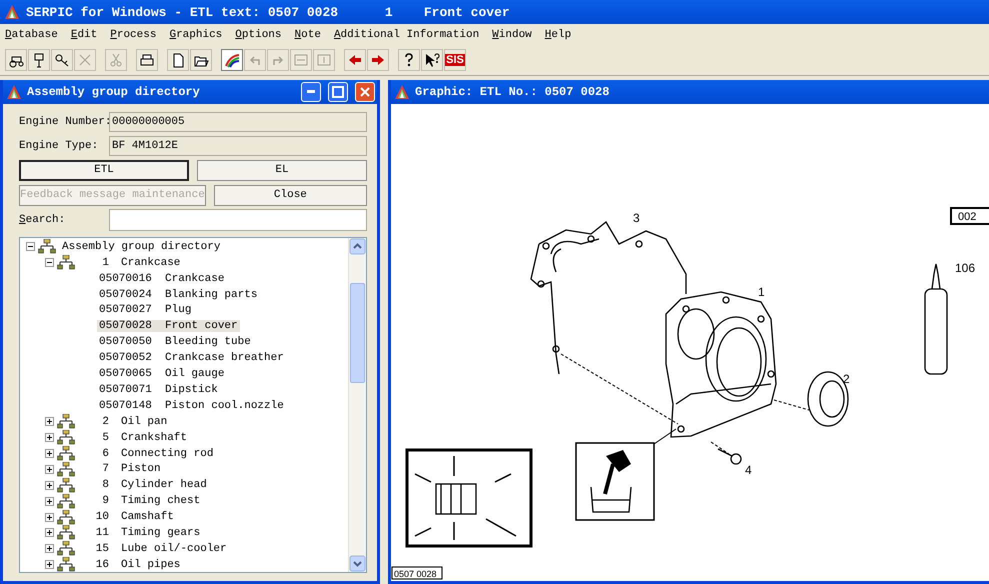 This screenshot has height=584, width=989. I want to click on tree-item: Camshaft, so click(147, 517).